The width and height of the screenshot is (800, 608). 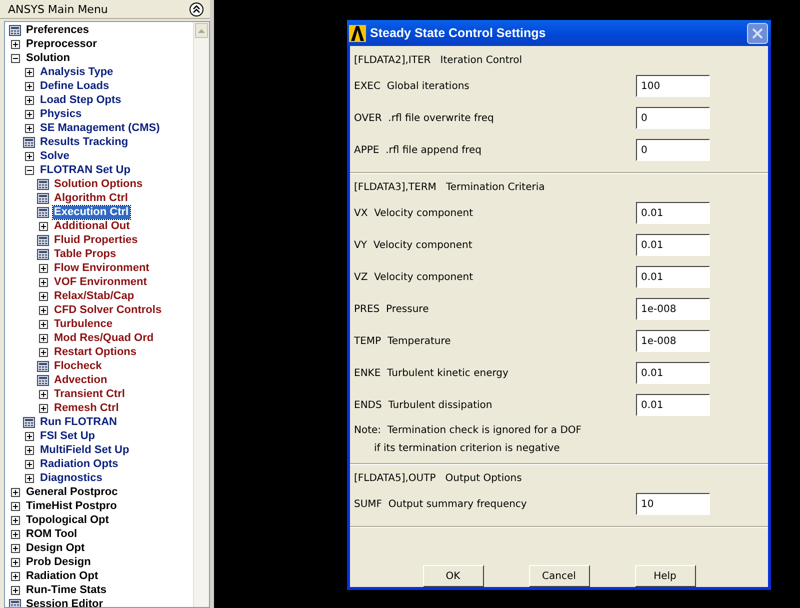 I want to click on menu-item: Restart Options, so click(x=95, y=352).